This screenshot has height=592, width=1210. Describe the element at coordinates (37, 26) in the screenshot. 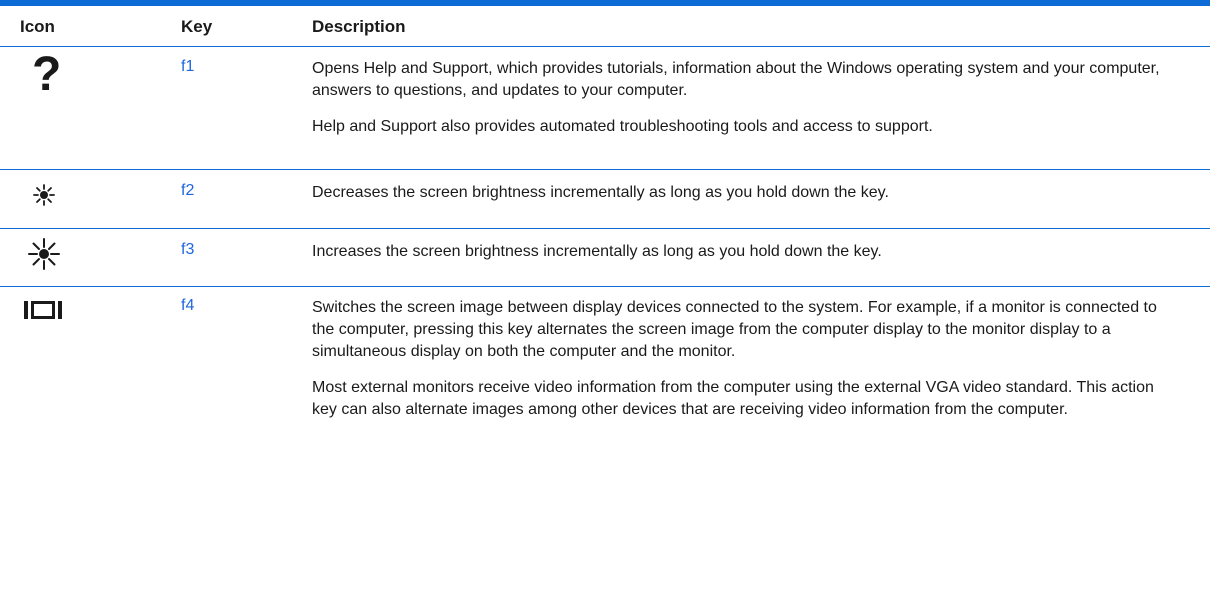

I see `header-icon: Icon` at that location.